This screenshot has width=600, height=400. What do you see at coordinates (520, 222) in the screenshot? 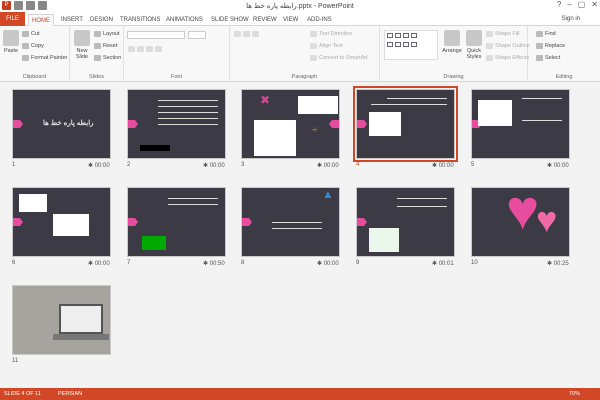
I see `slide-thumbnail-10: ♥ ♥` at bounding box center [520, 222].